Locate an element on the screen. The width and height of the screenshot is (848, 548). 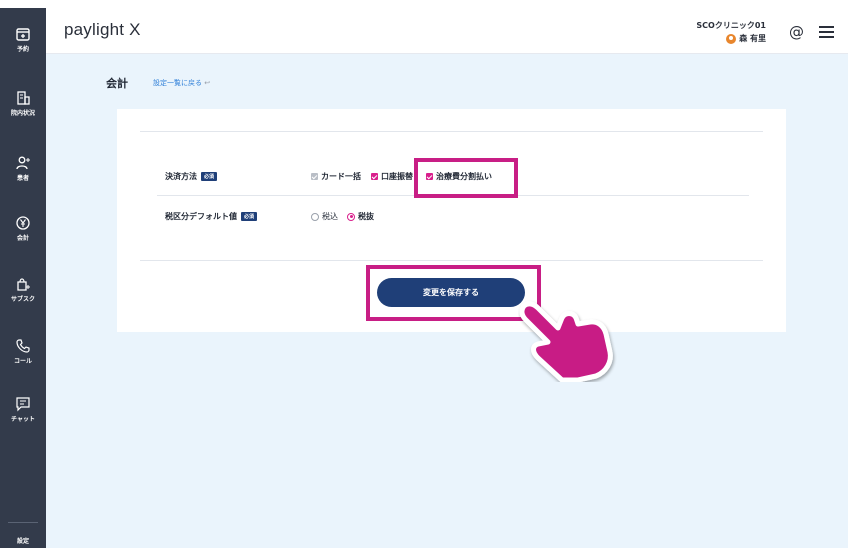
sidebar-item-patients: 患者 is located at coordinates (23, 168).